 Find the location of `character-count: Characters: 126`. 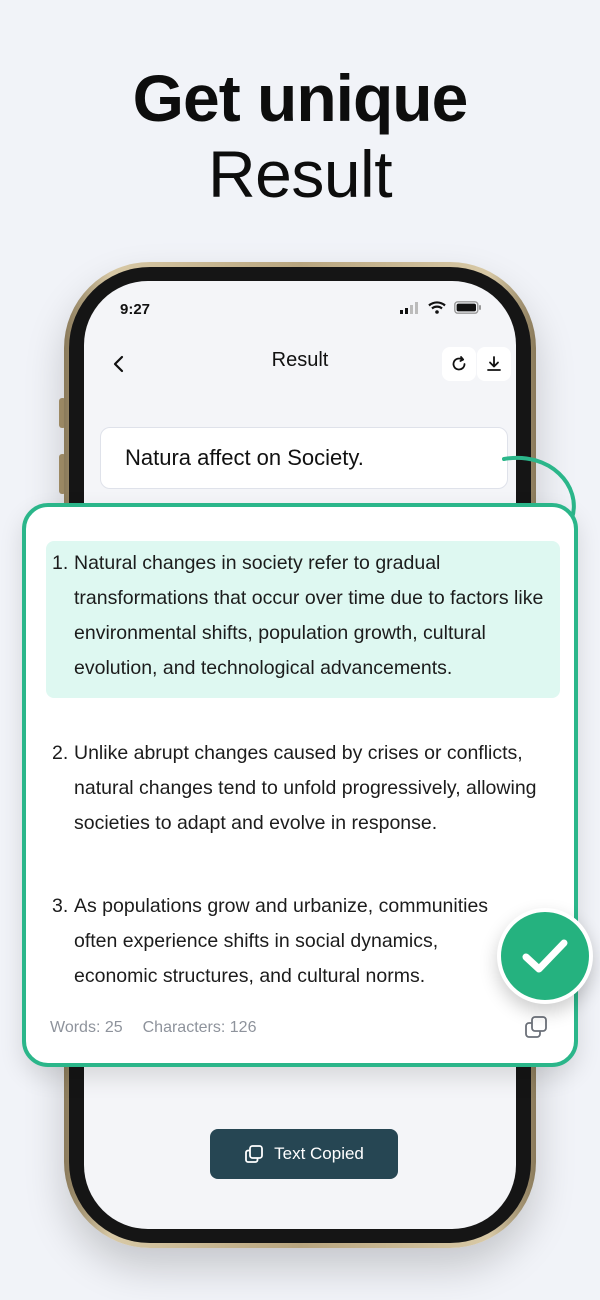

character-count: Characters: 126 is located at coordinates (199, 1027).